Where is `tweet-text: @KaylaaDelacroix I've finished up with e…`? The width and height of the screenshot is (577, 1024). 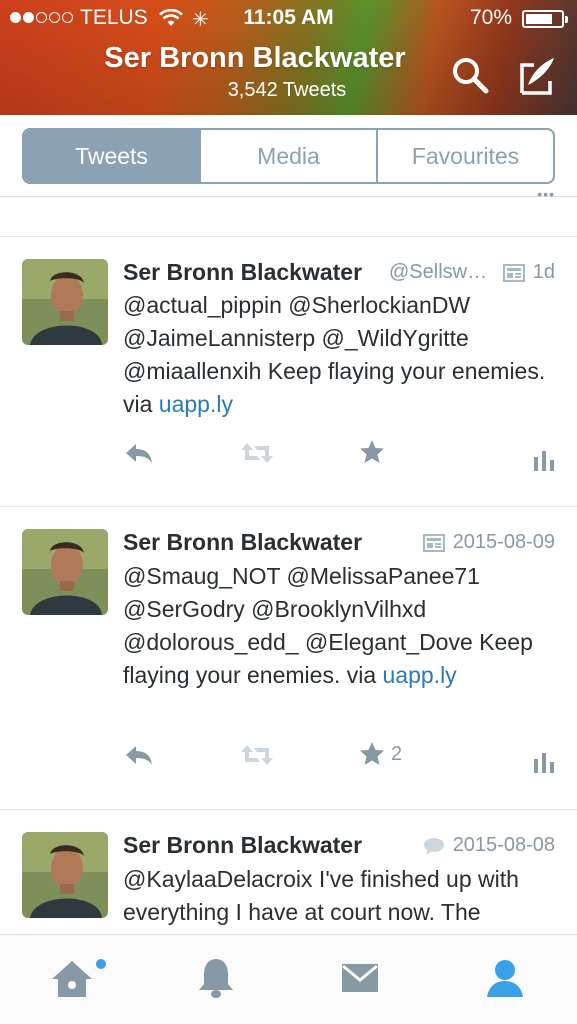 tweet-text: @KaylaaDelacroix I've finished up with e… is located at coordinates (343, 896).